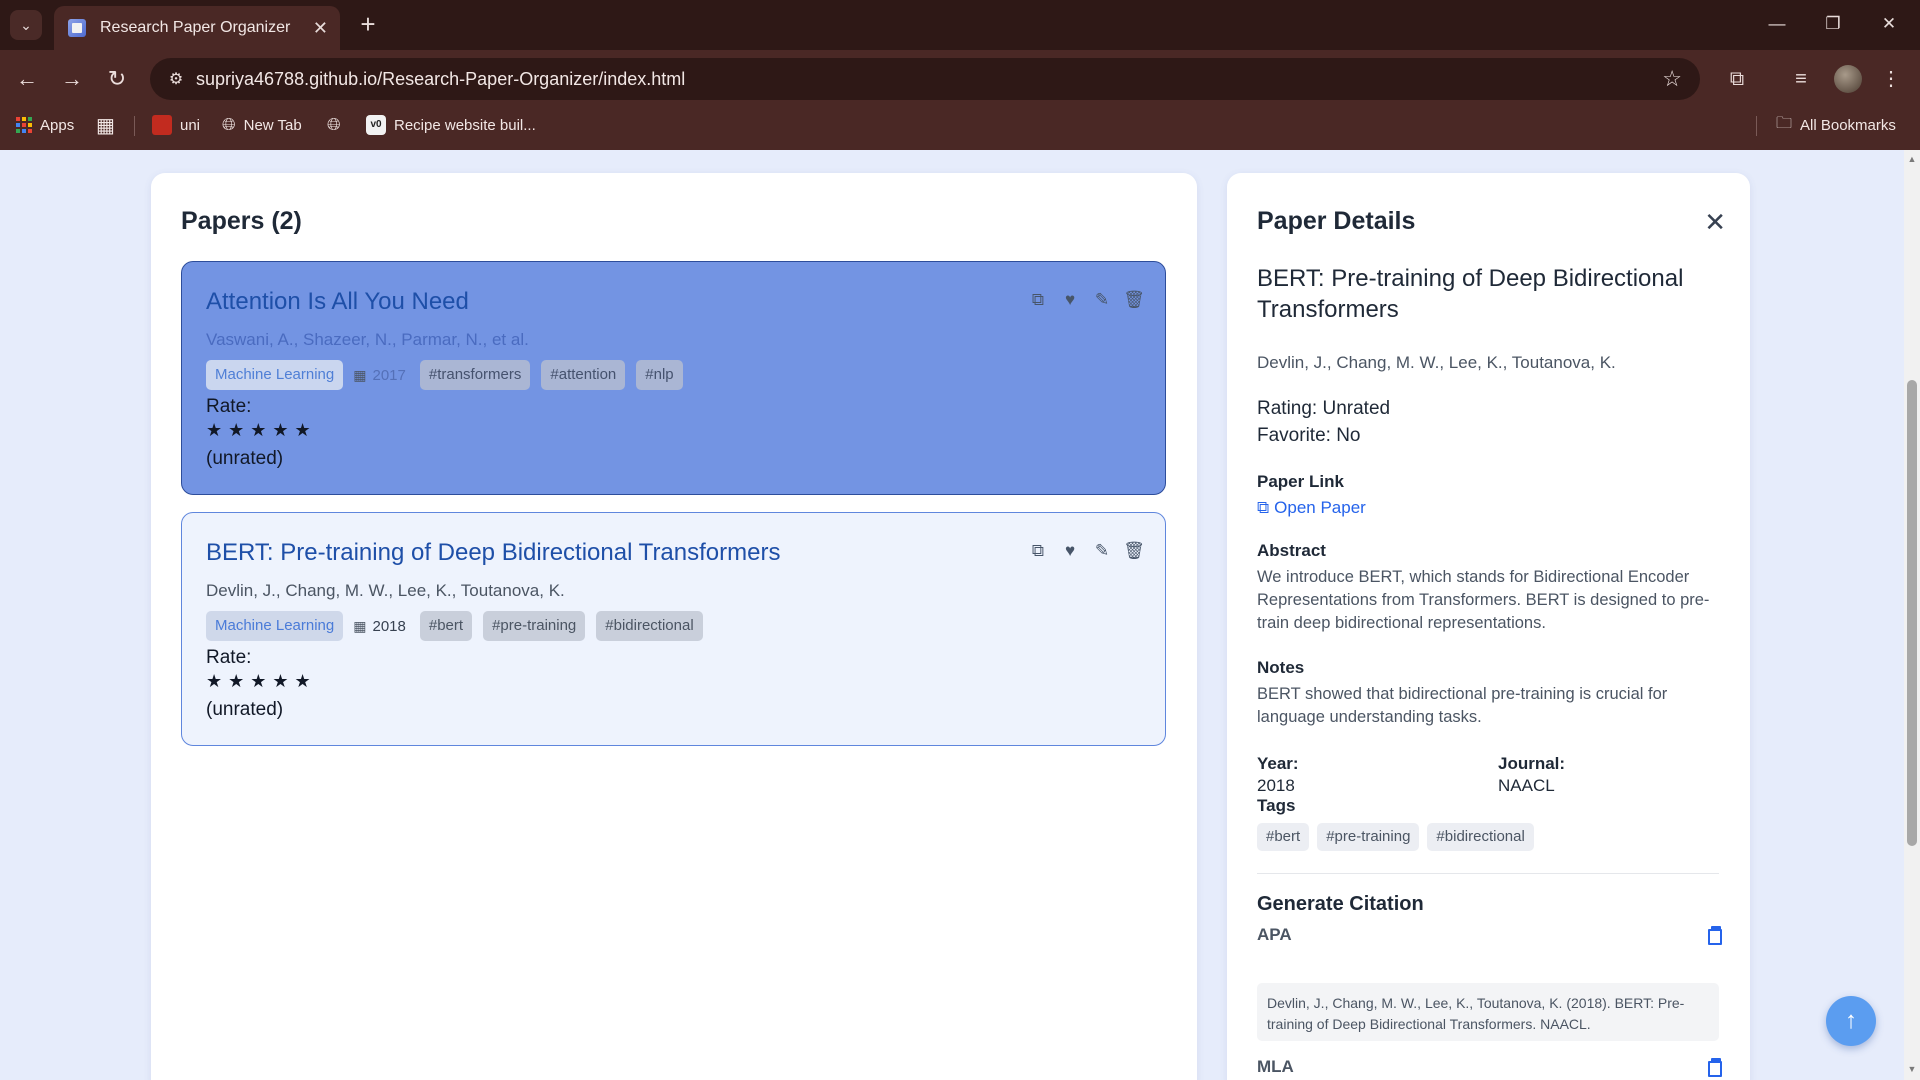  What do you see at coordinates (1488, 873) in the screenshot?
I see `divider` at bounding box center [1488, 873].